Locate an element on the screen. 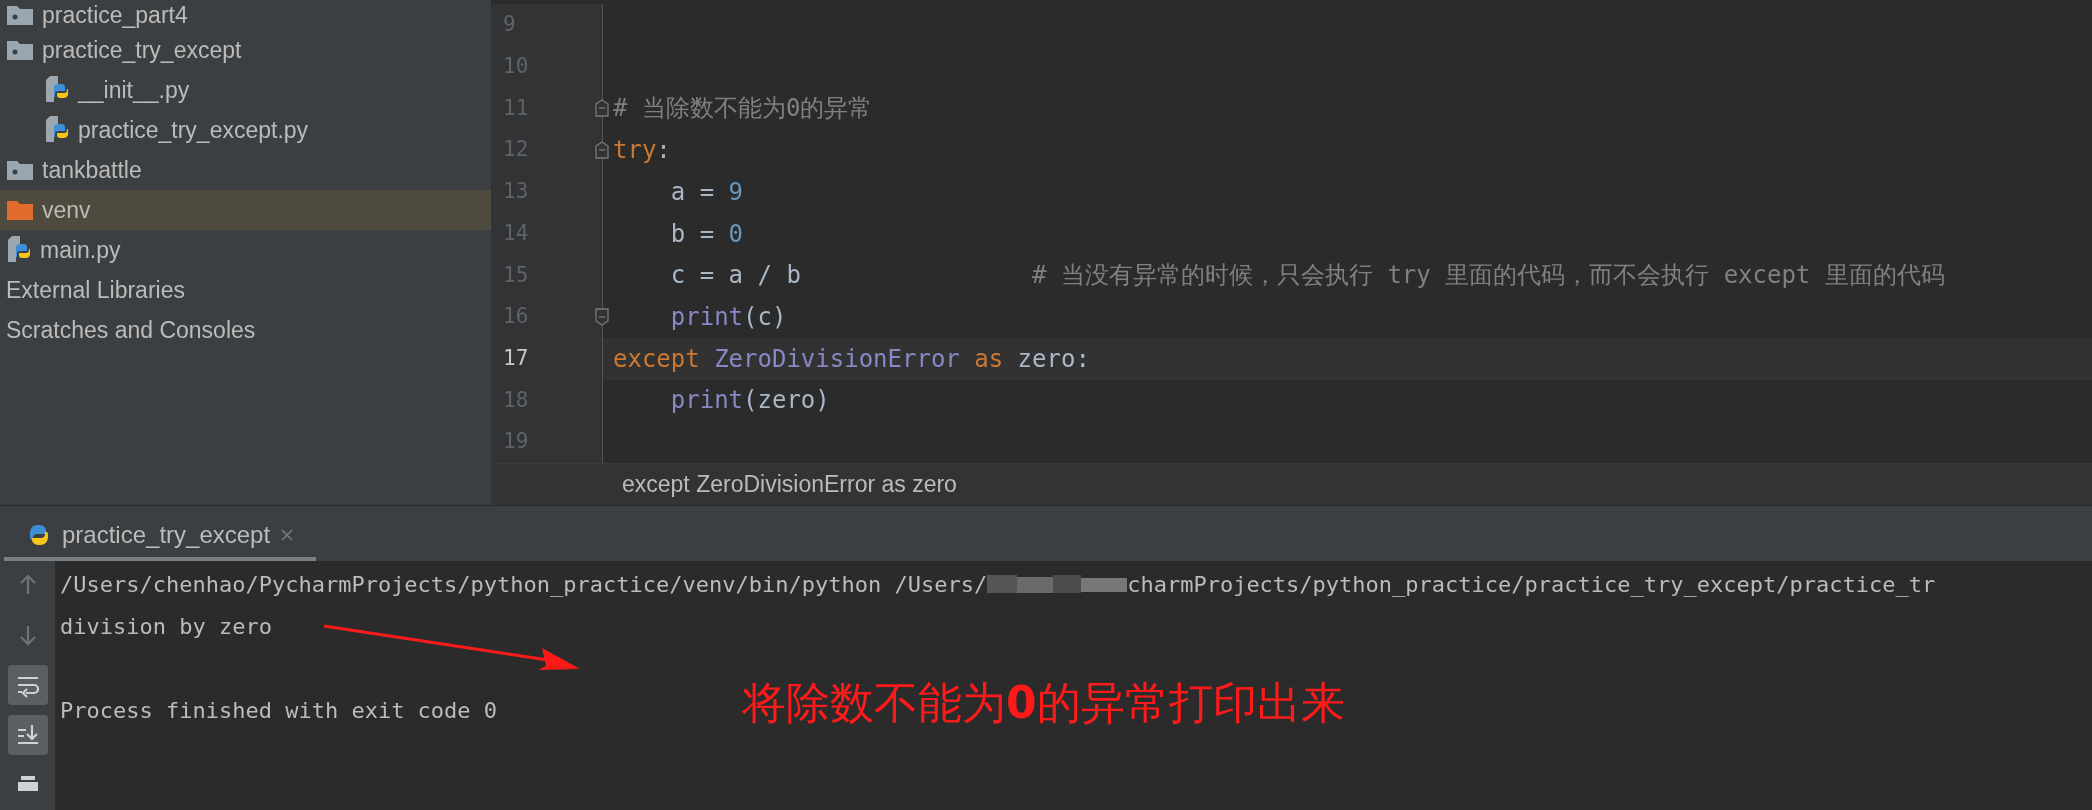 Image resolution: width=2092 pixels, height=810 pixels. console-text: Process finished with exit code 0 is located at coordinates (279, 710).